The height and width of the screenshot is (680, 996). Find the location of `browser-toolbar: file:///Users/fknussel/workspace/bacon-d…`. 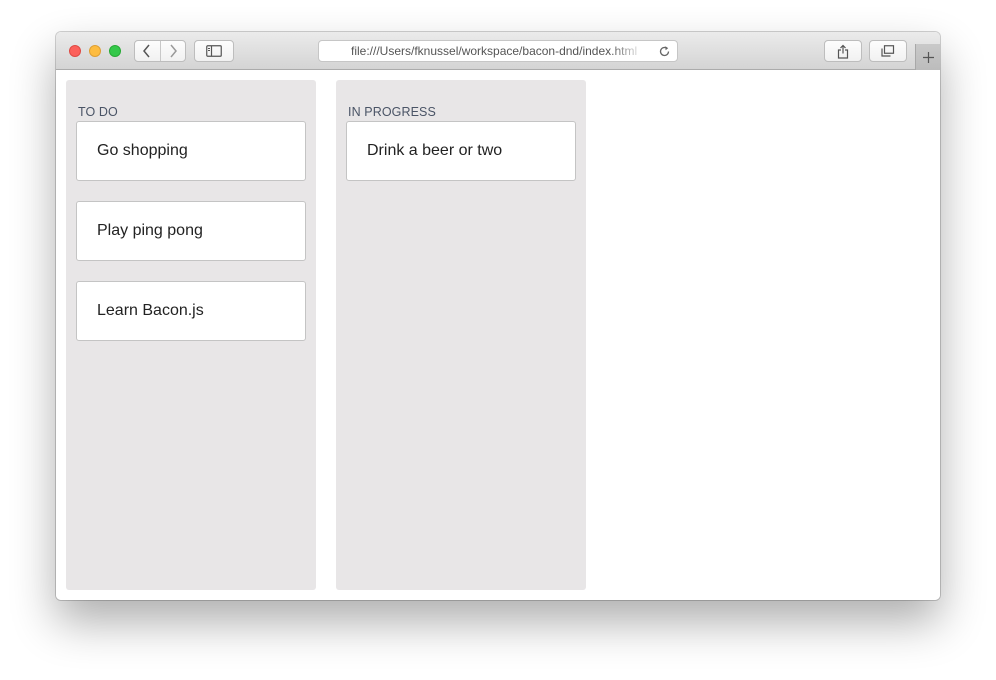

browser-toolbar: file:///Users/fknussel/workspace/bacon-d… is located at coordinates (498, 51).